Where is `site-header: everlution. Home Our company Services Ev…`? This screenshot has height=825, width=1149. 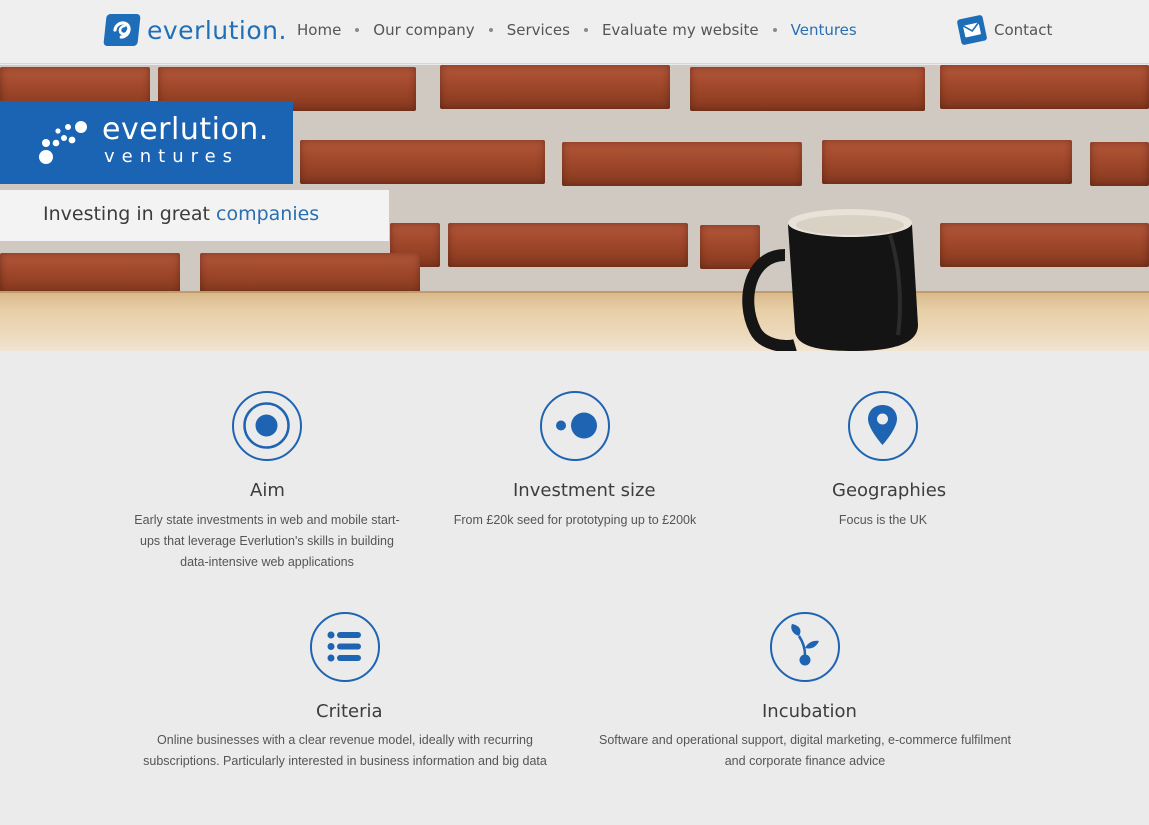
site-header: everlution. Home Our company Services Ev… is located at coordinates (574, 32).